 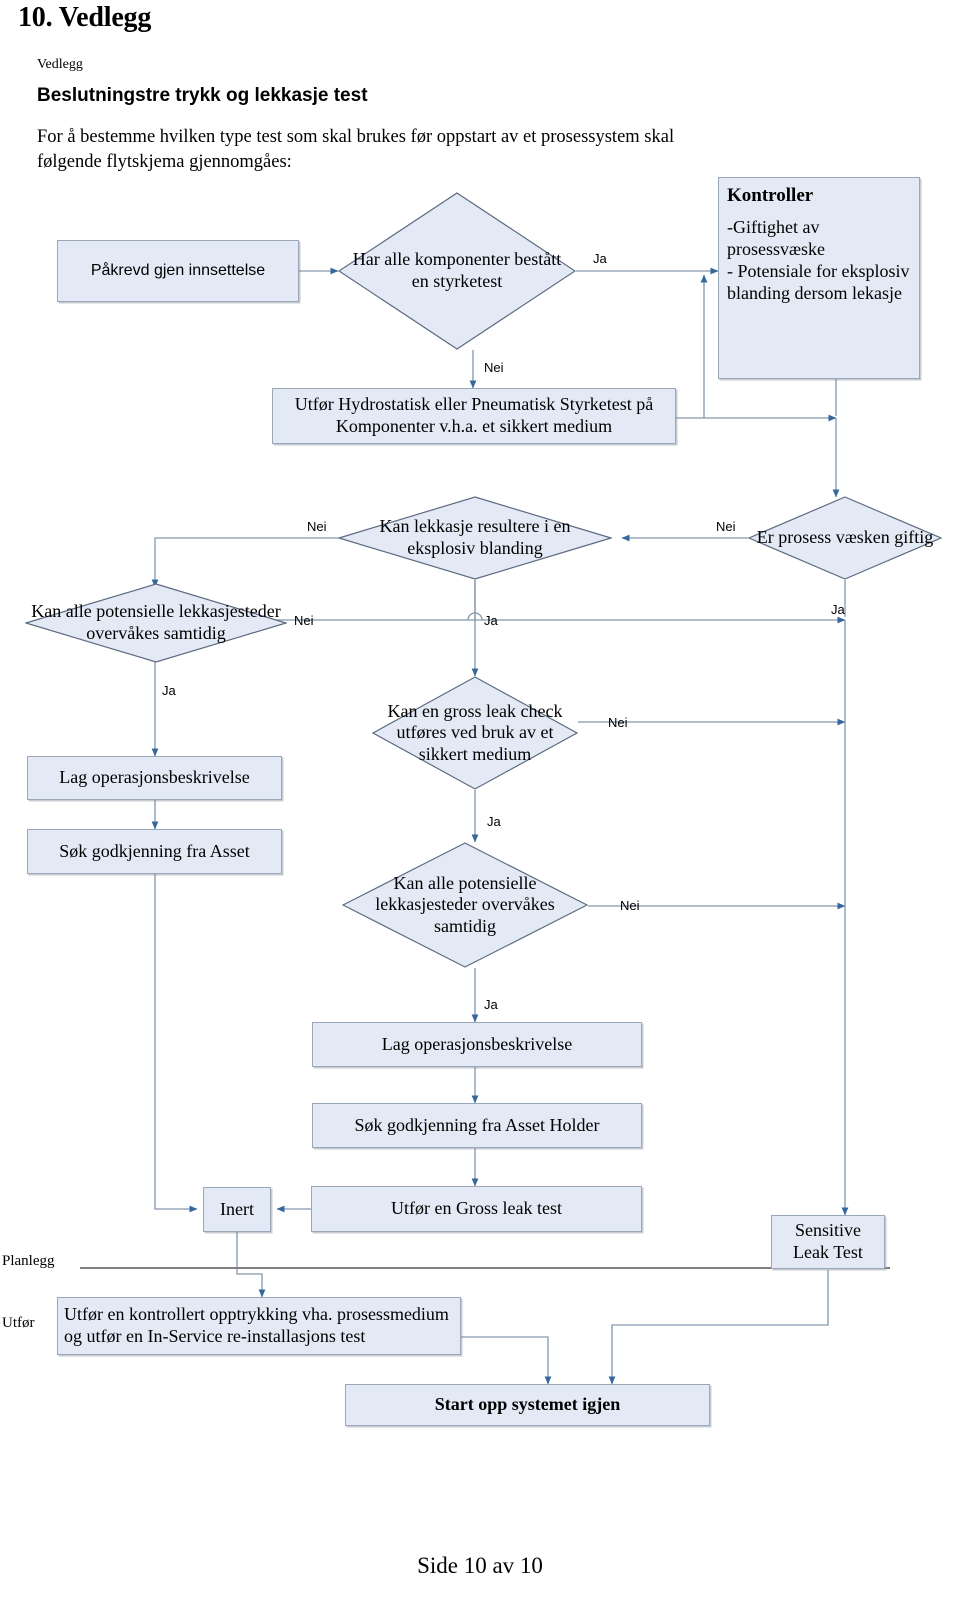 I want to click on node-lag-operasjonsbeskrivelse-1: Lag operasjonsbeskrivelse, so click(x=154, y=778).